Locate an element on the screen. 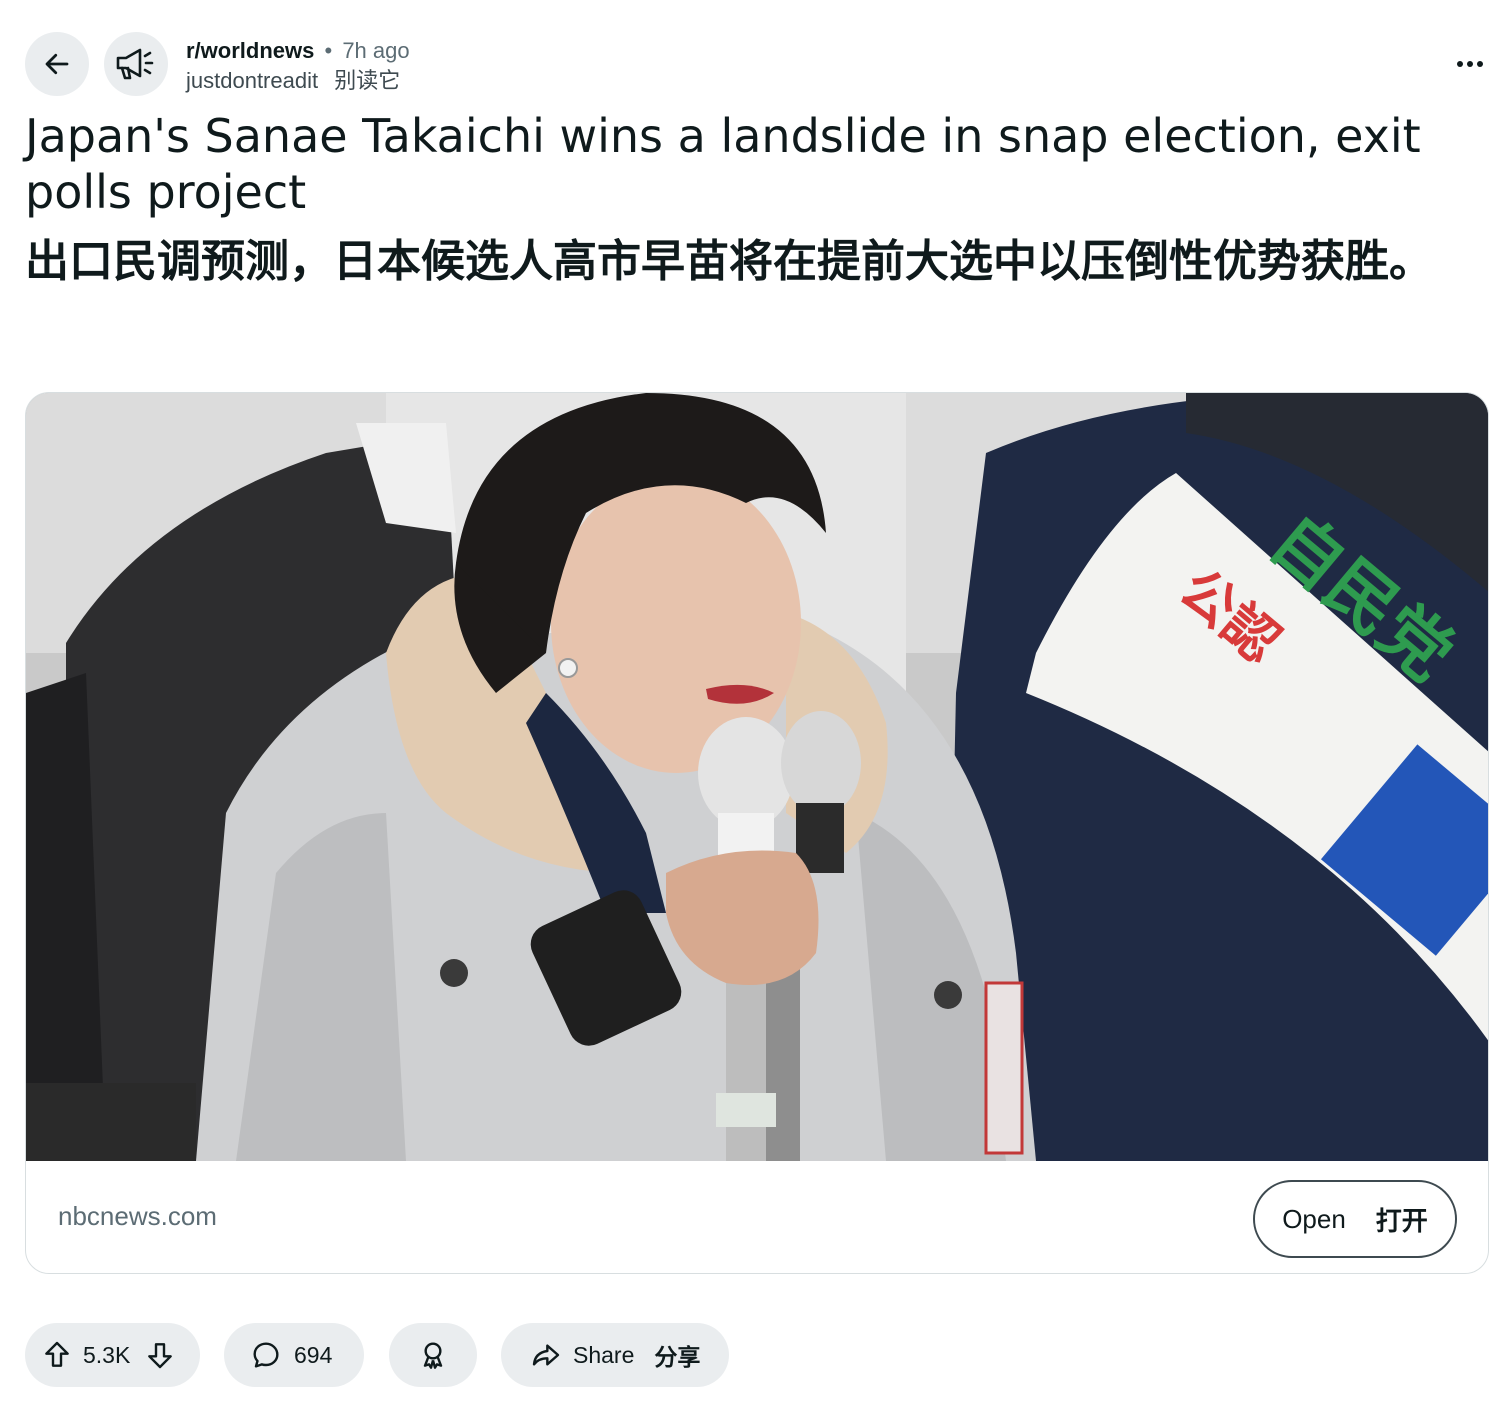 This screenshot has height=1402, width=1504. link-card-footer: nbcnews.com Open 打开 is located at coordinates (757, 1217).